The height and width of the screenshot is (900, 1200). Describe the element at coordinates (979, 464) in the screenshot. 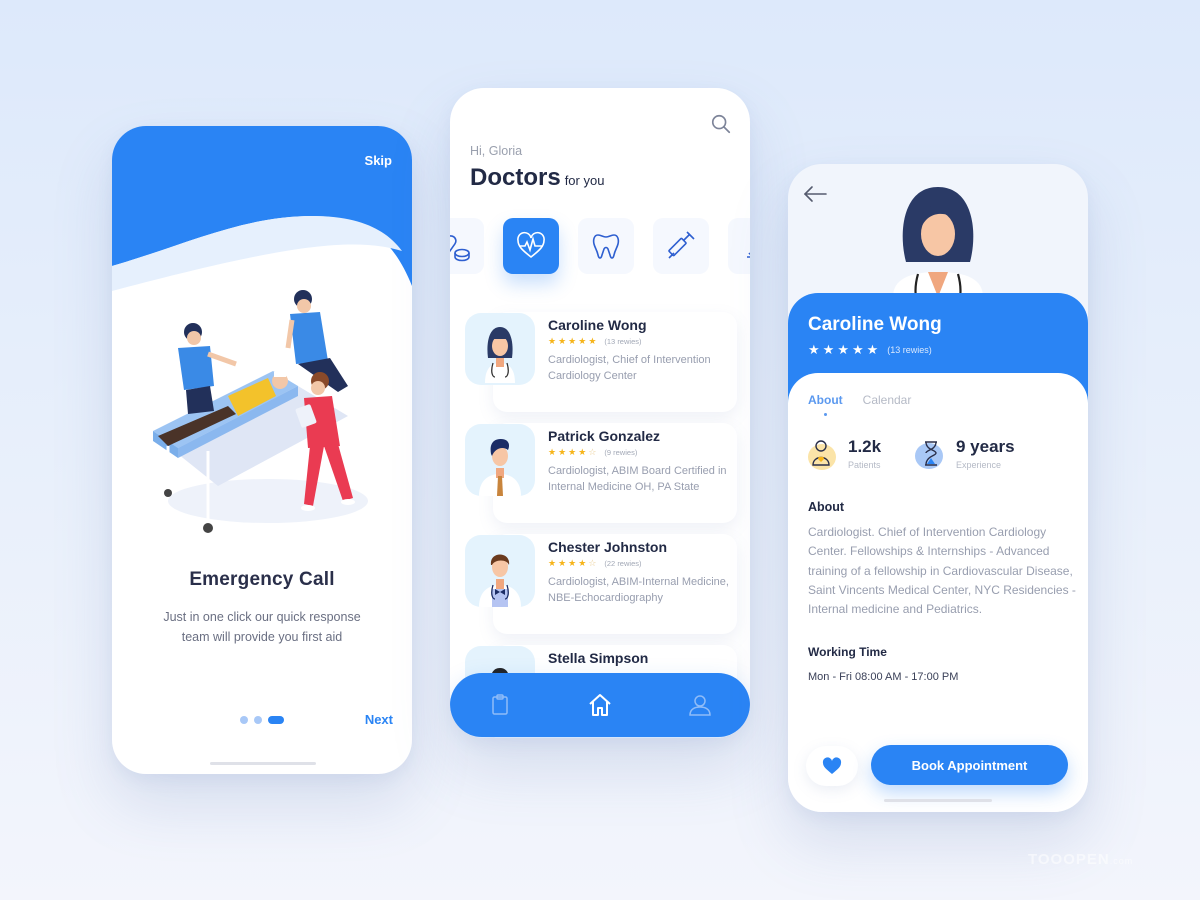

I see `experience-label: Experience` at that location.